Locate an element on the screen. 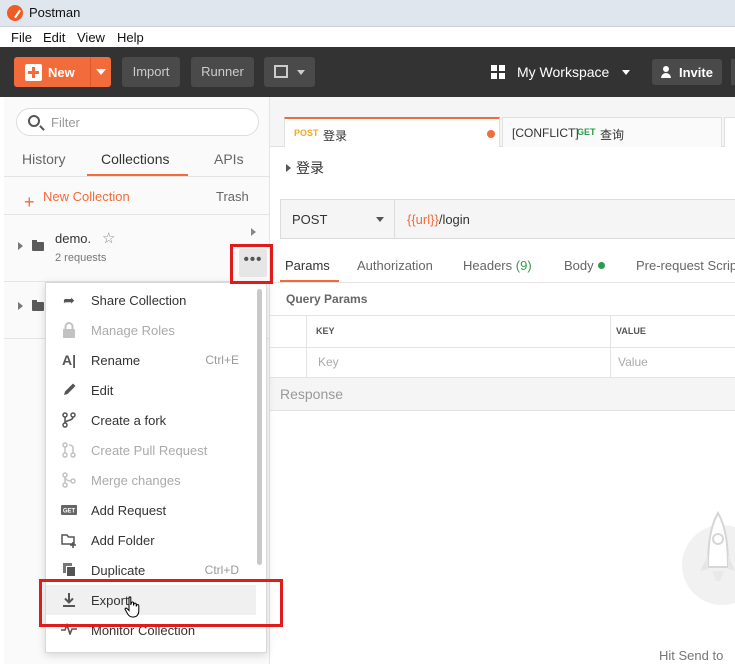 The image size is (735, 664). tab-params: Params is located at coordinates (307, 265).